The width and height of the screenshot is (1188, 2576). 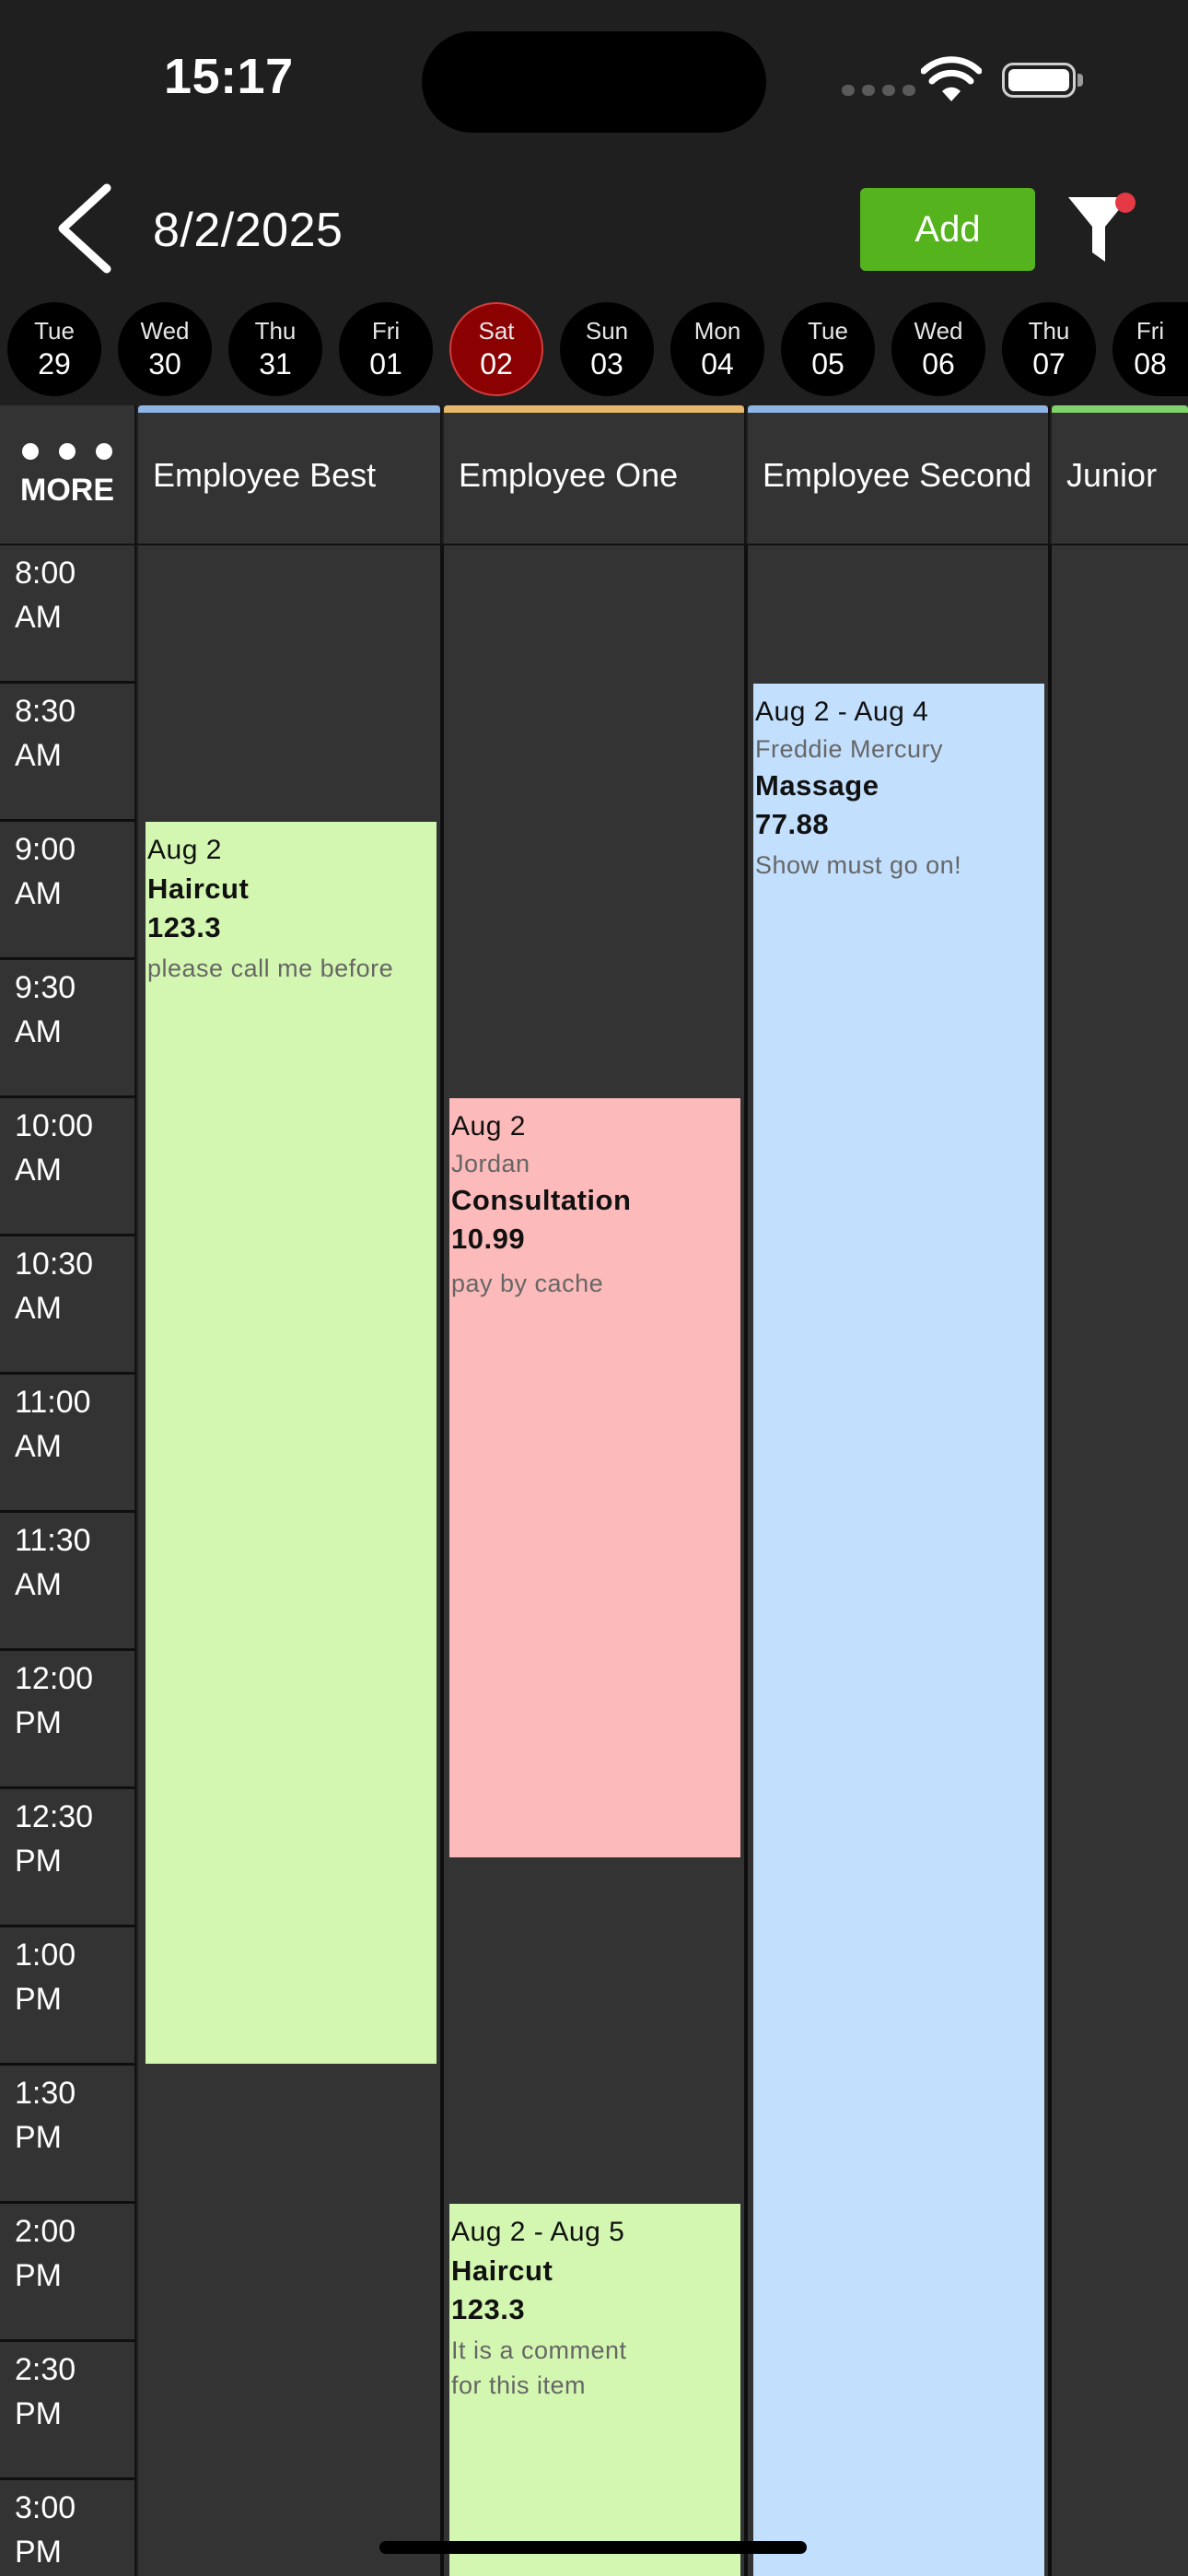 I want to click on employee-name: Employee Second, so click(x=897, y=475).